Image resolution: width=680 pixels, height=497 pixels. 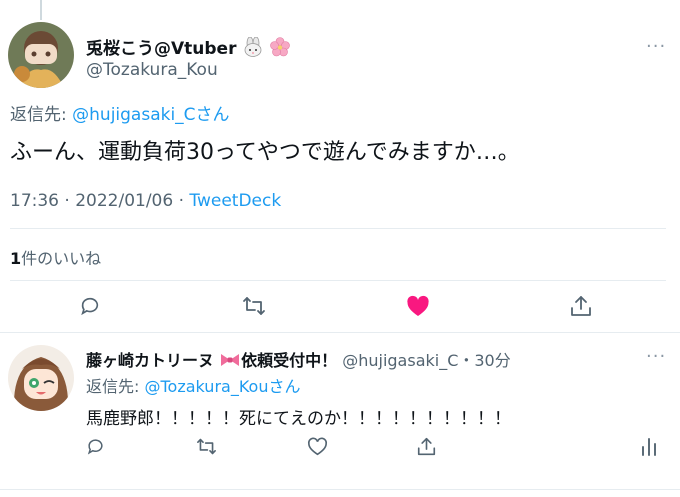 I want to click on handle: @Tozakura_Kou, so click(x=152, y=70).